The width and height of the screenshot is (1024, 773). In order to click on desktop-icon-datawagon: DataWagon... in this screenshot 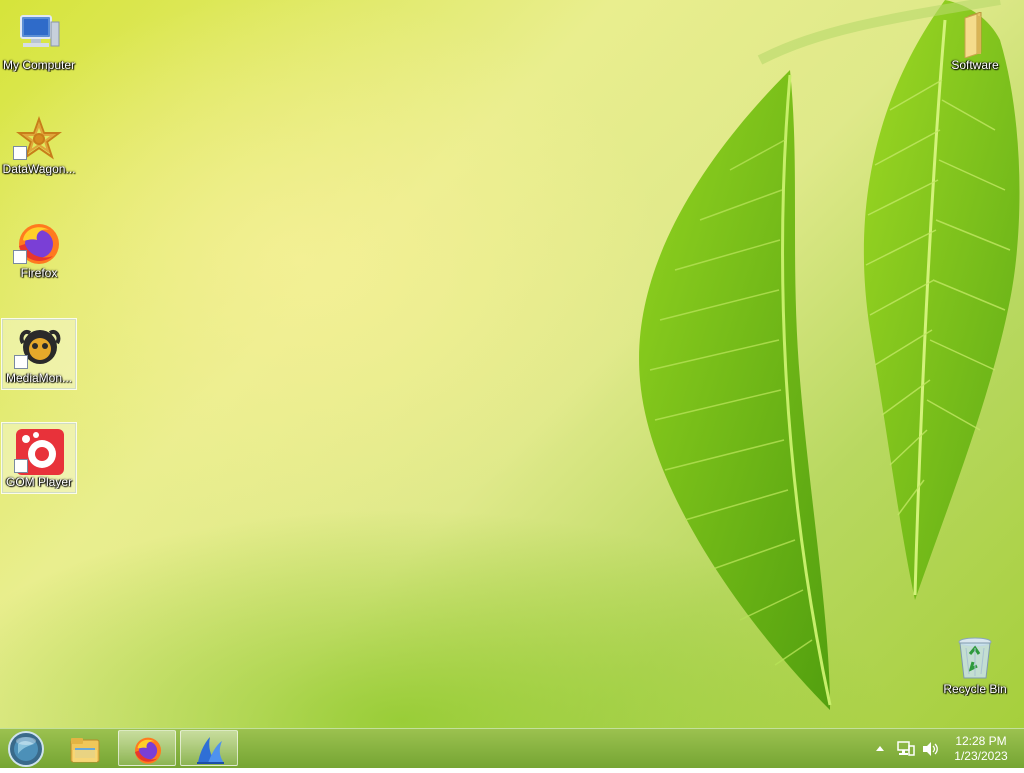, I will do `click(39, 146)`.